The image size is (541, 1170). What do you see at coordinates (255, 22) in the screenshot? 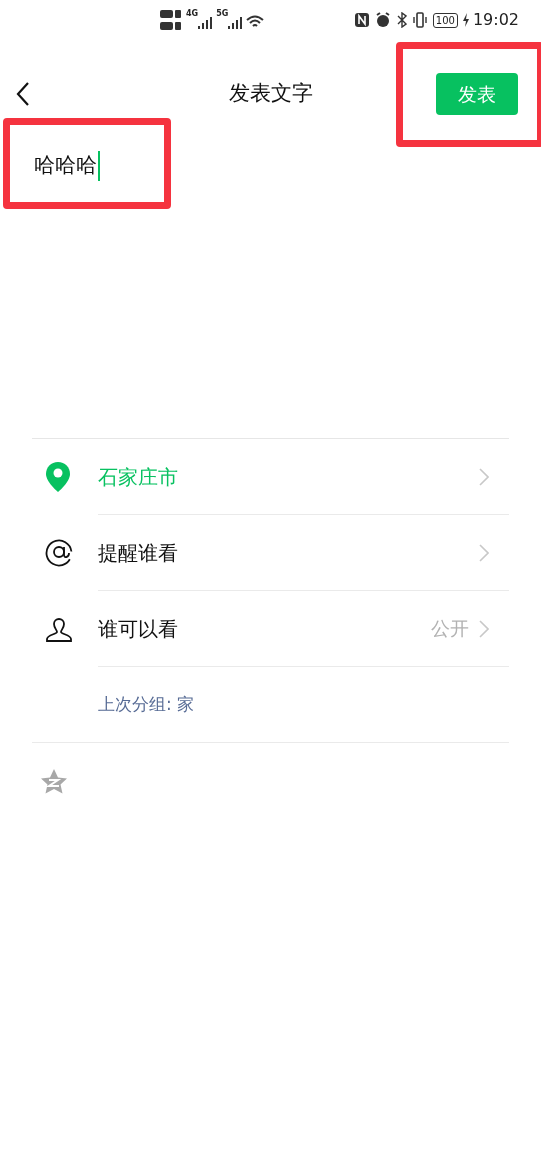
I see `wifi-icon` at bounding box center [255, 22].